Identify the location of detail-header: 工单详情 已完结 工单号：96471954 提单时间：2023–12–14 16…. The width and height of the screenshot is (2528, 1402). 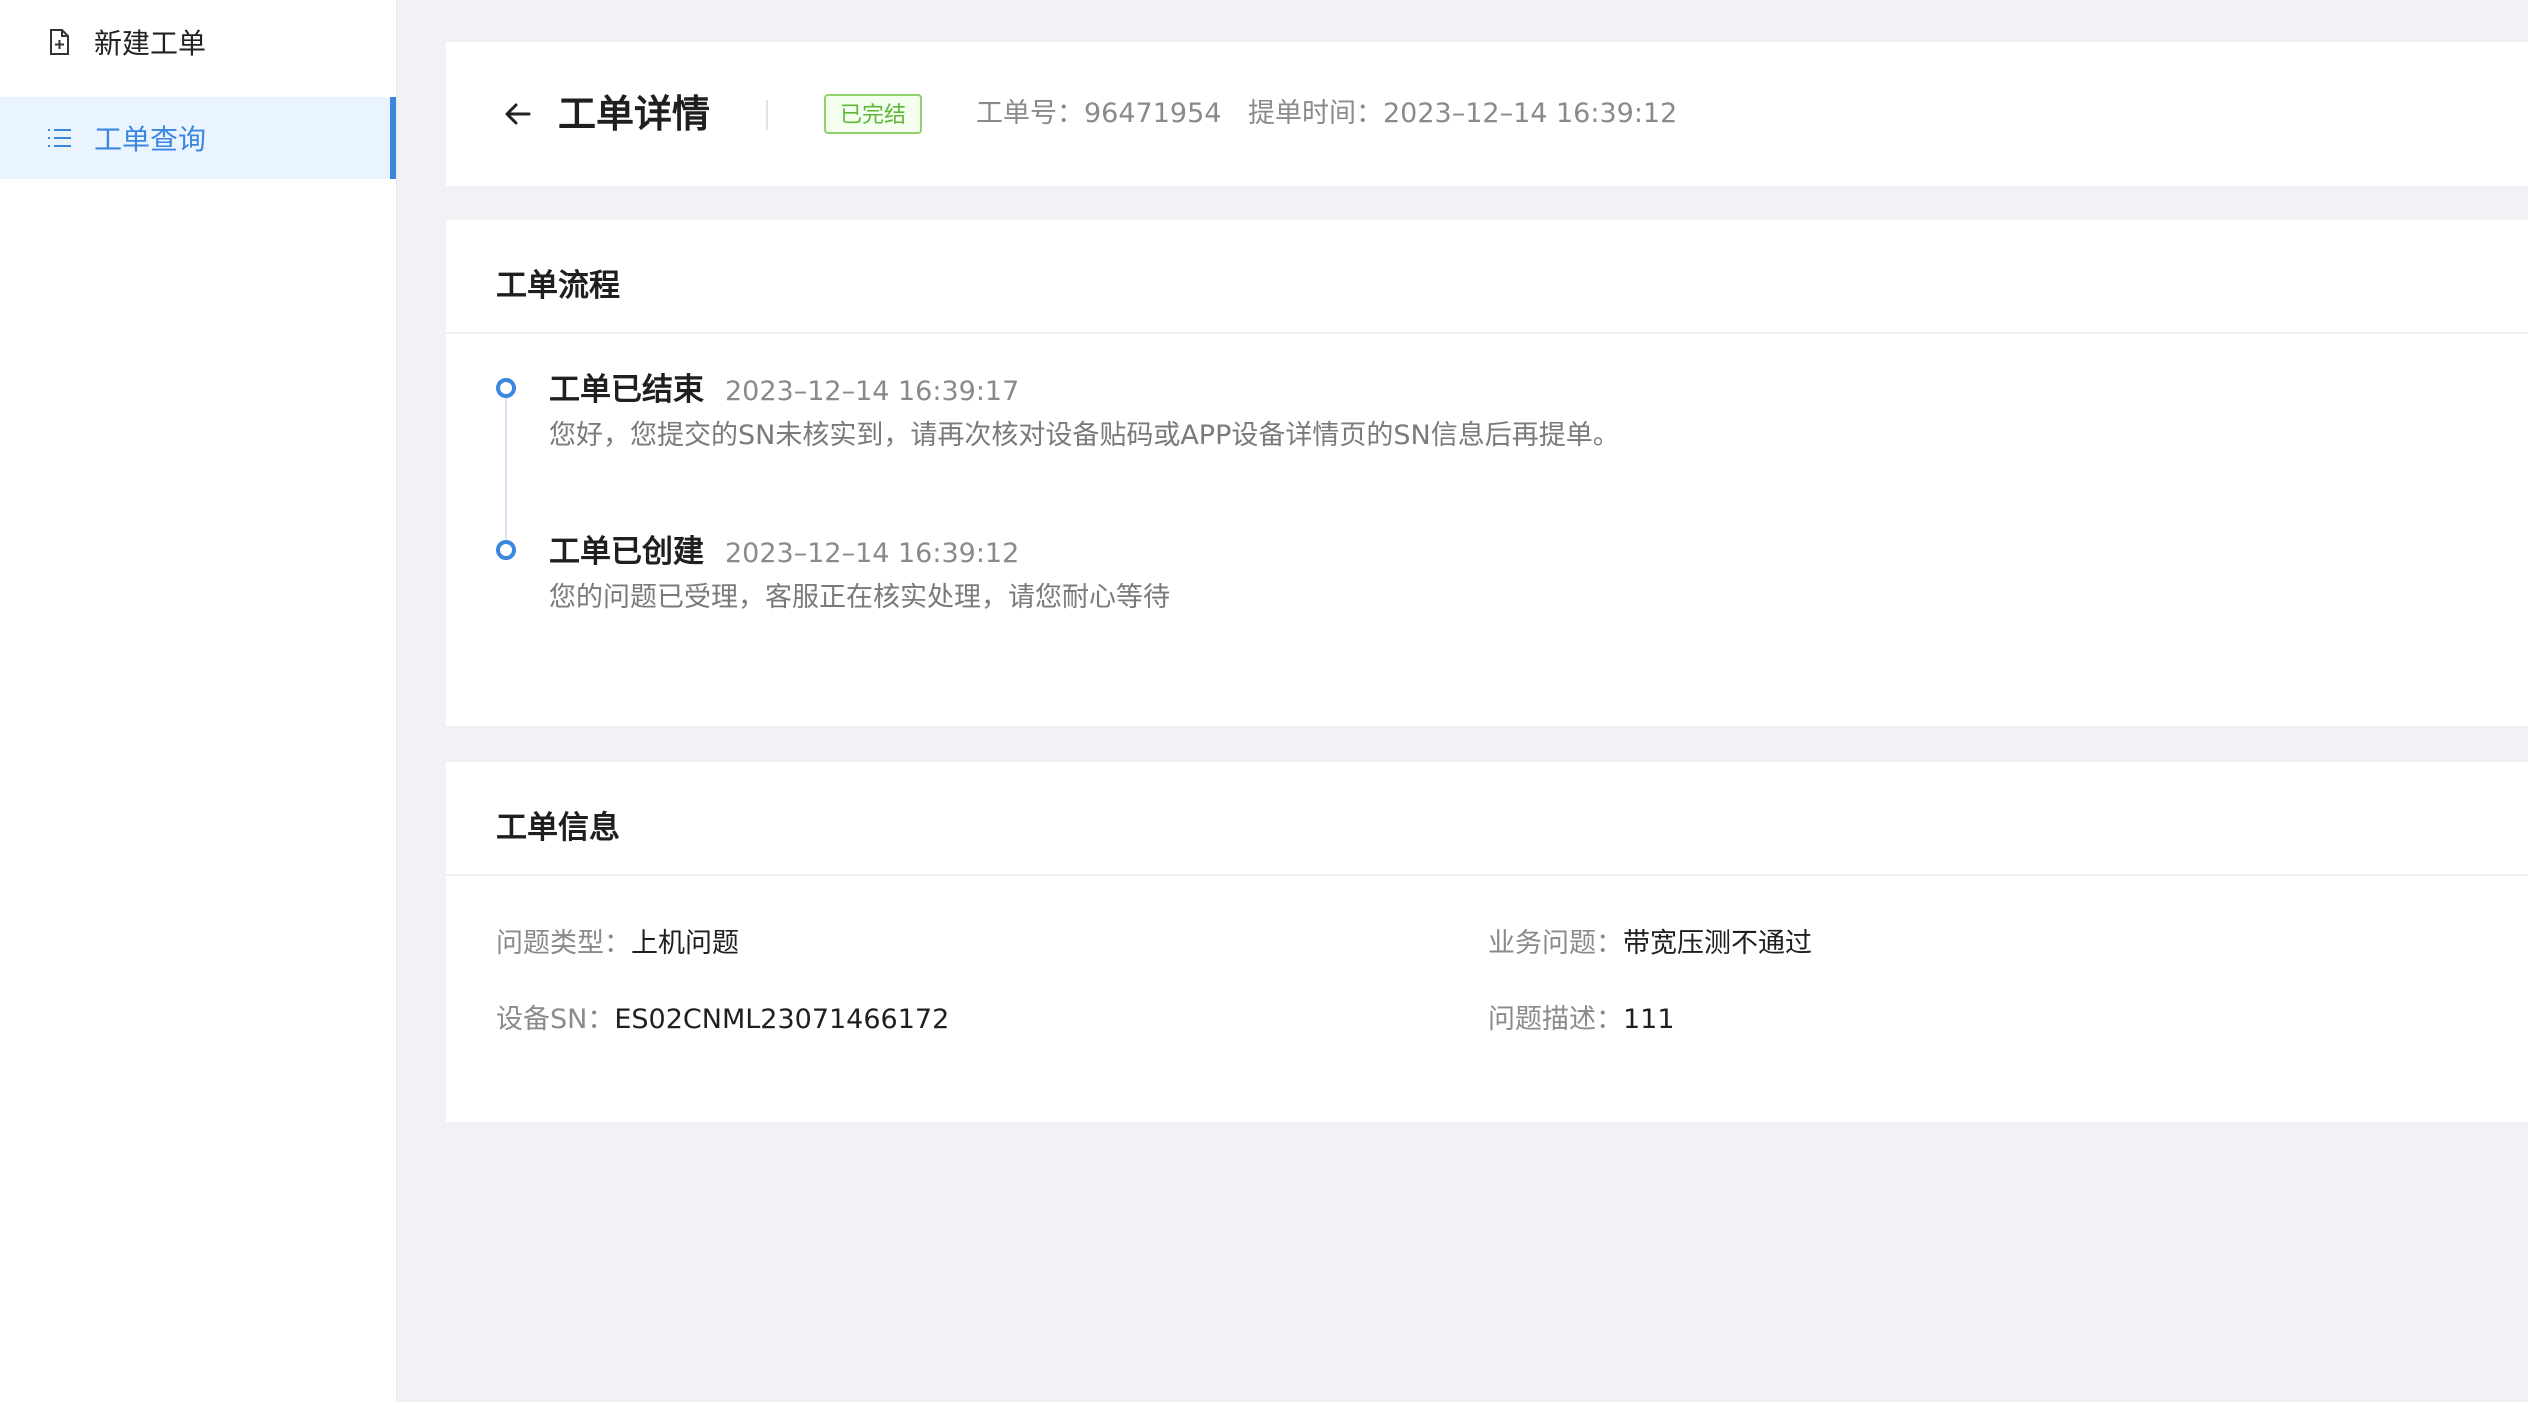
(1487, 114).